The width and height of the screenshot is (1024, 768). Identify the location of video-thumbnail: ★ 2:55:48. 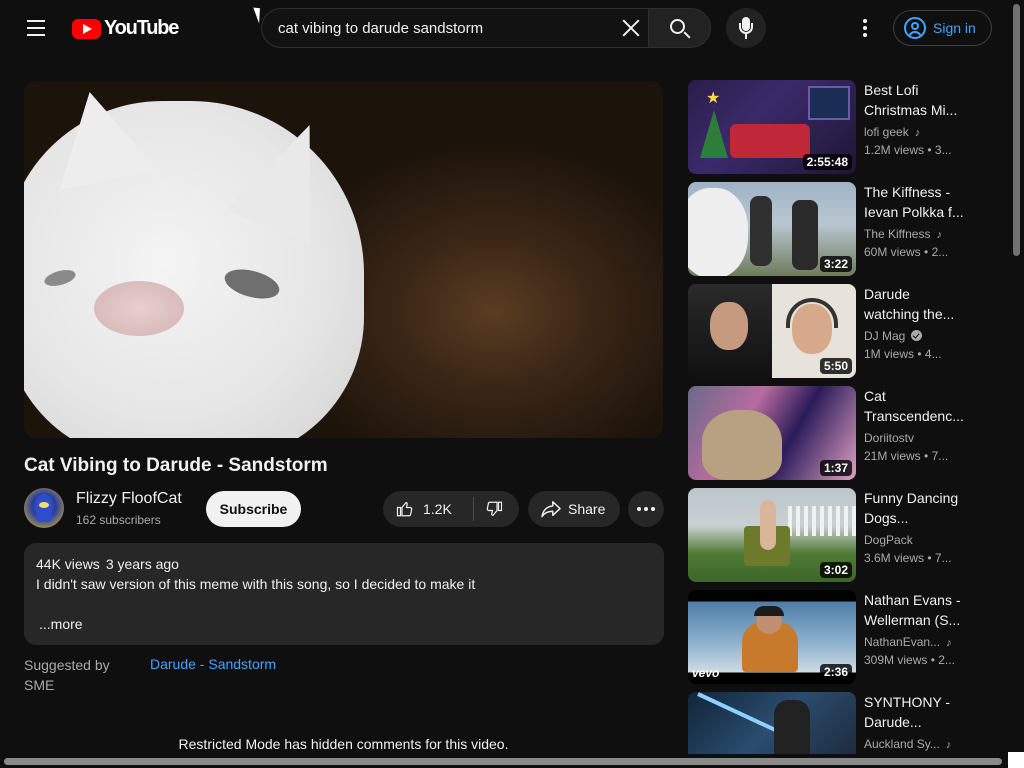
(772, 127).